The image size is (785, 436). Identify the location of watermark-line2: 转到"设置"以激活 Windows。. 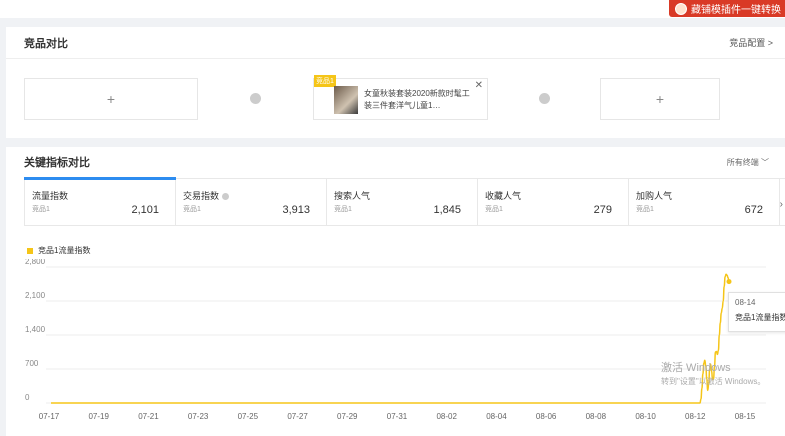
(713, 381).